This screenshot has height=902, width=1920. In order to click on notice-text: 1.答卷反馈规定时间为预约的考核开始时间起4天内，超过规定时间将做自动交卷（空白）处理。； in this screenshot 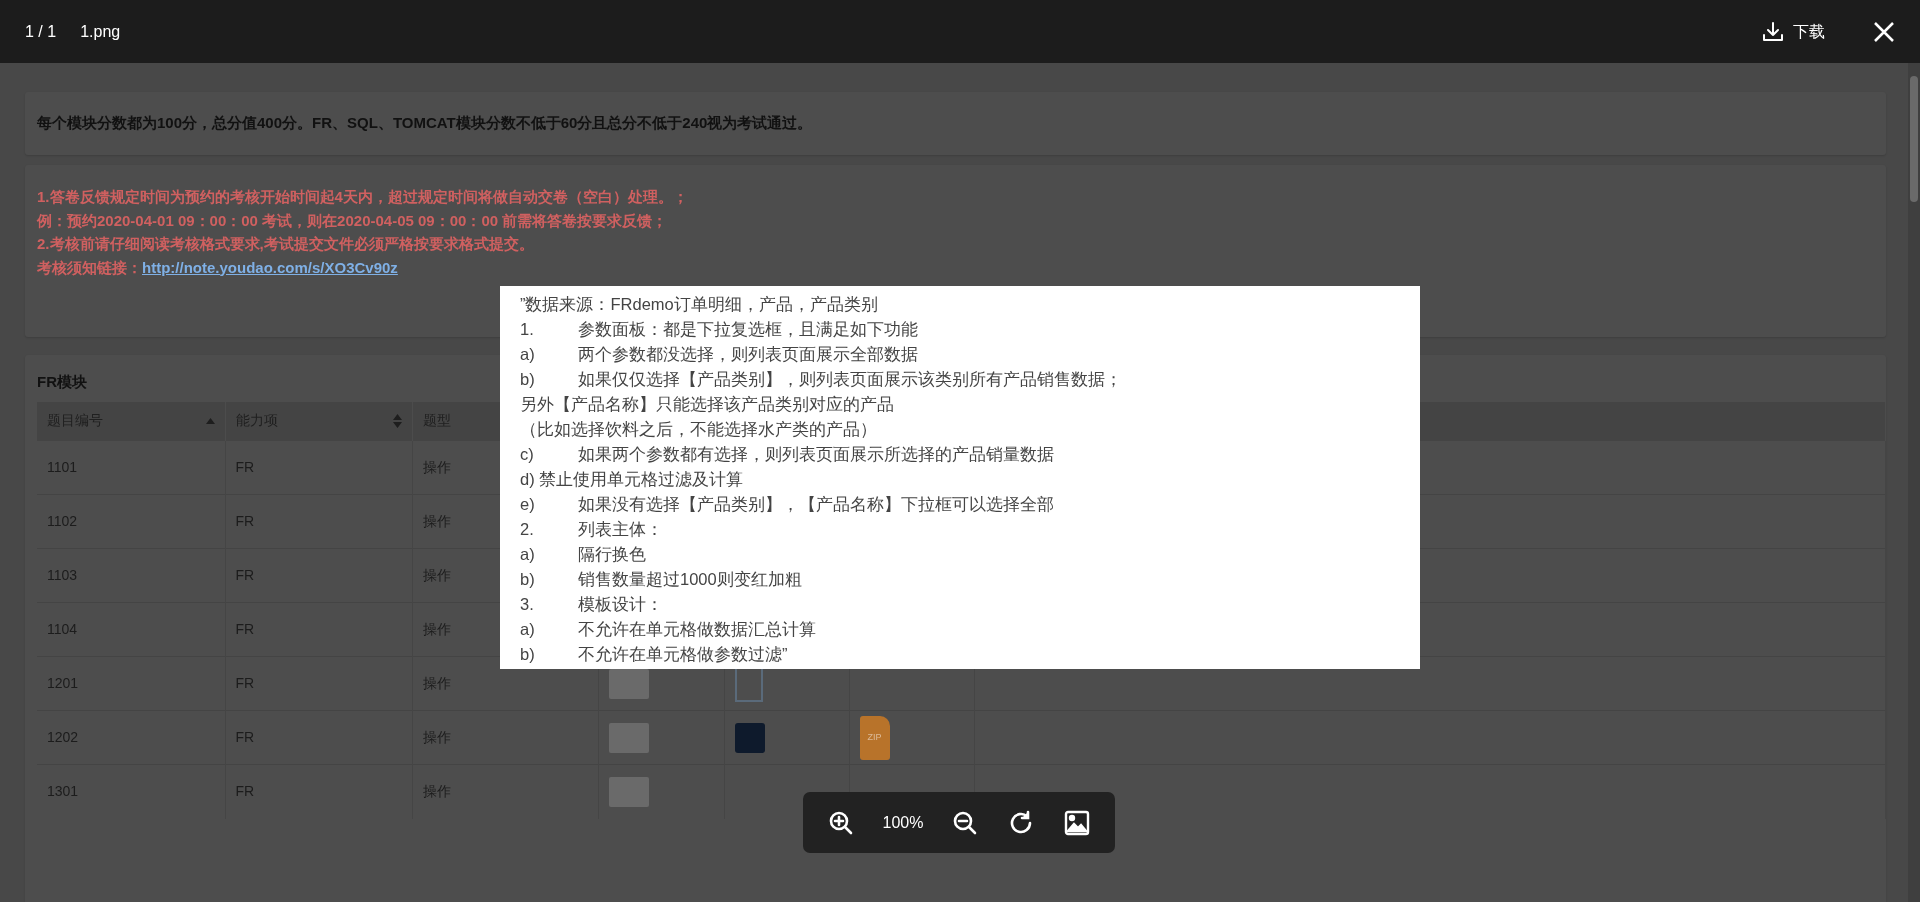, I will do `click(363, 197)`.